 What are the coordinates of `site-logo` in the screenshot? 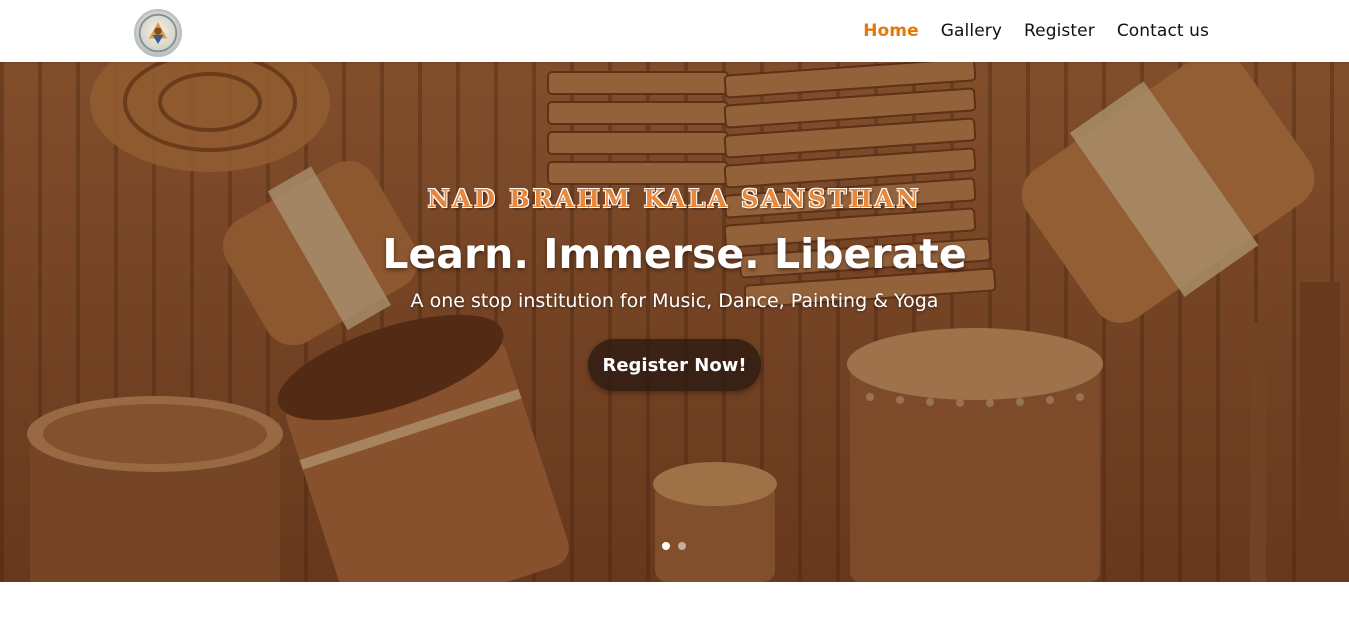 It's located at (158, 33).